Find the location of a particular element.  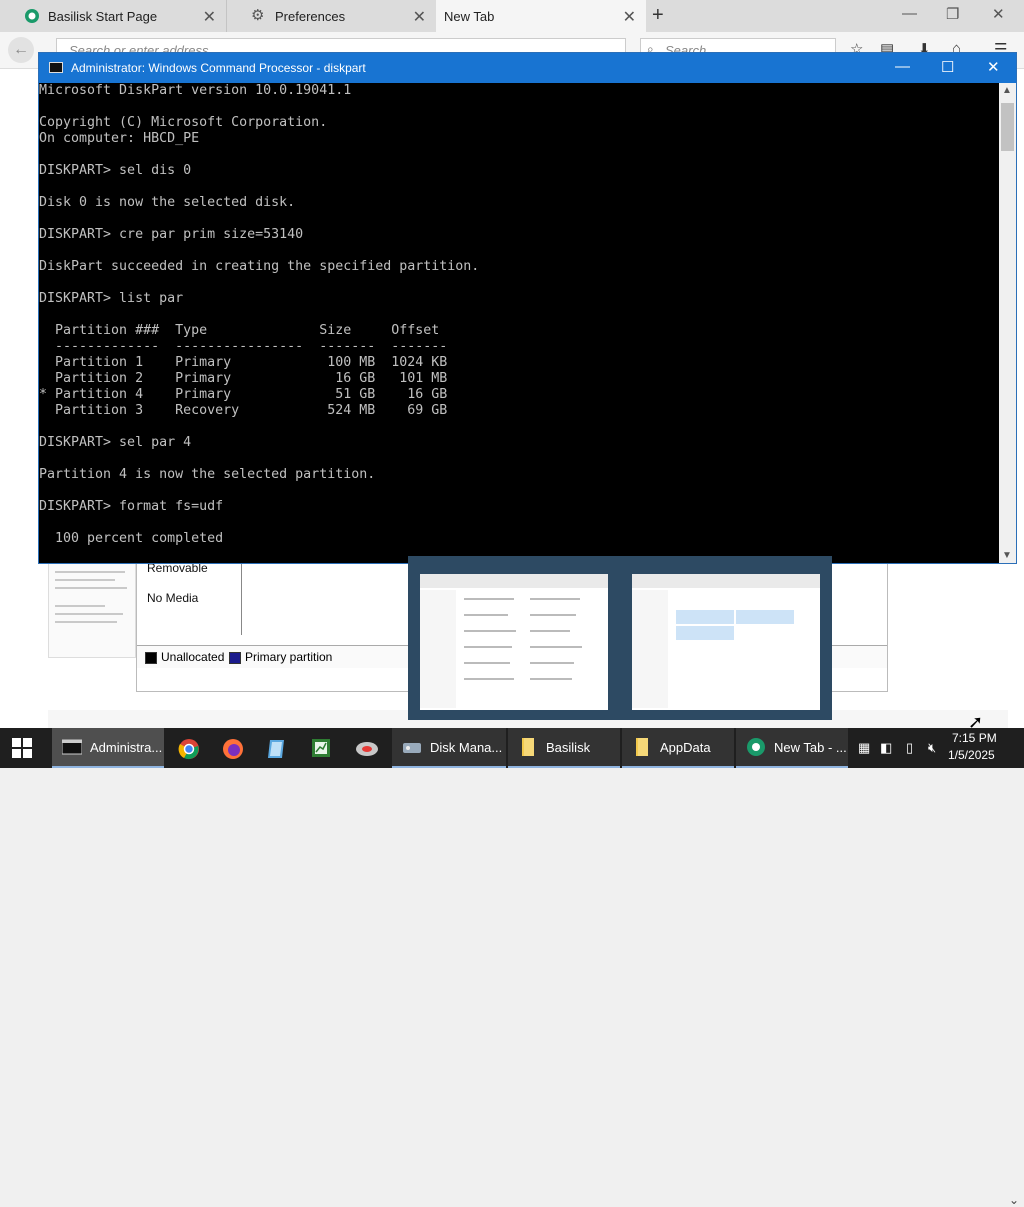

chrome-icon is located at coordinates (189, 749).